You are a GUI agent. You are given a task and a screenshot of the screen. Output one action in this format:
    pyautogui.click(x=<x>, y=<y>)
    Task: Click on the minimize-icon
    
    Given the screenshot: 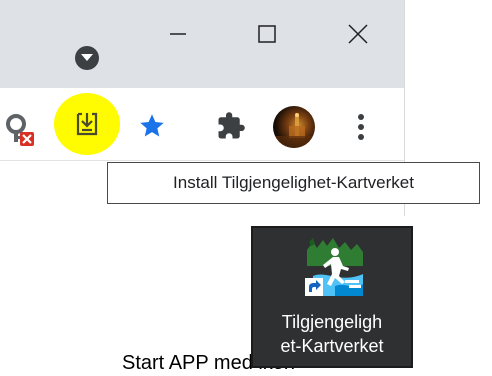 What is the action you would take?
    pyautogui.click(x=178, y=34)
    